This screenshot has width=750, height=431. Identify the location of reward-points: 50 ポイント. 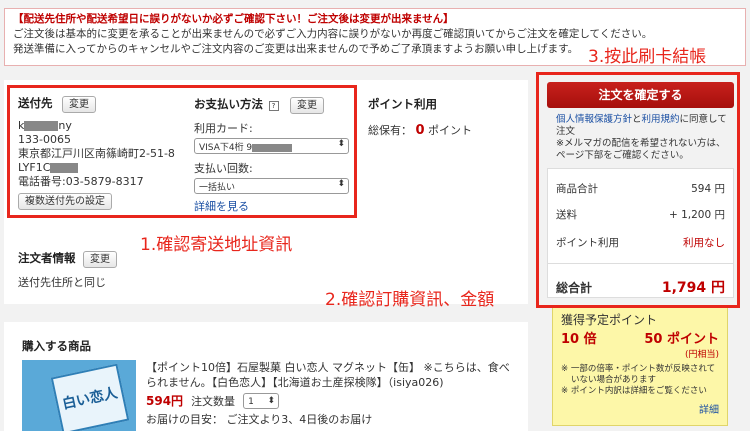
(681, 339).